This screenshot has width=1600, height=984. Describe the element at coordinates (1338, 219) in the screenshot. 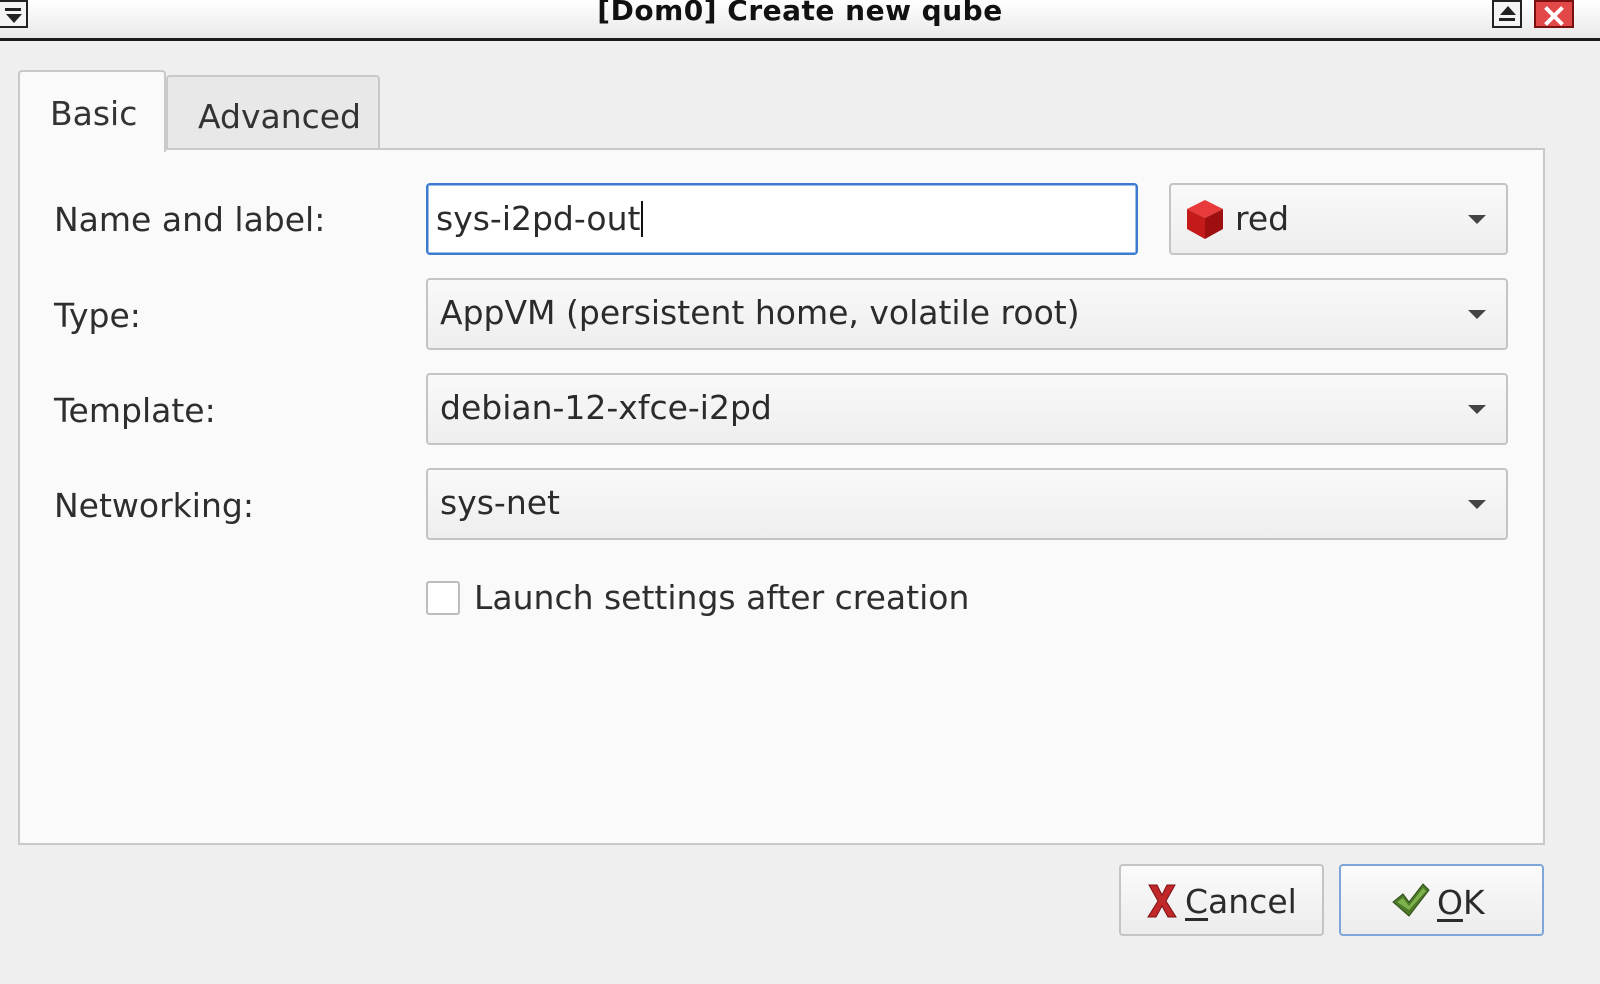

I see `label-color-dropdown: red` at that location.